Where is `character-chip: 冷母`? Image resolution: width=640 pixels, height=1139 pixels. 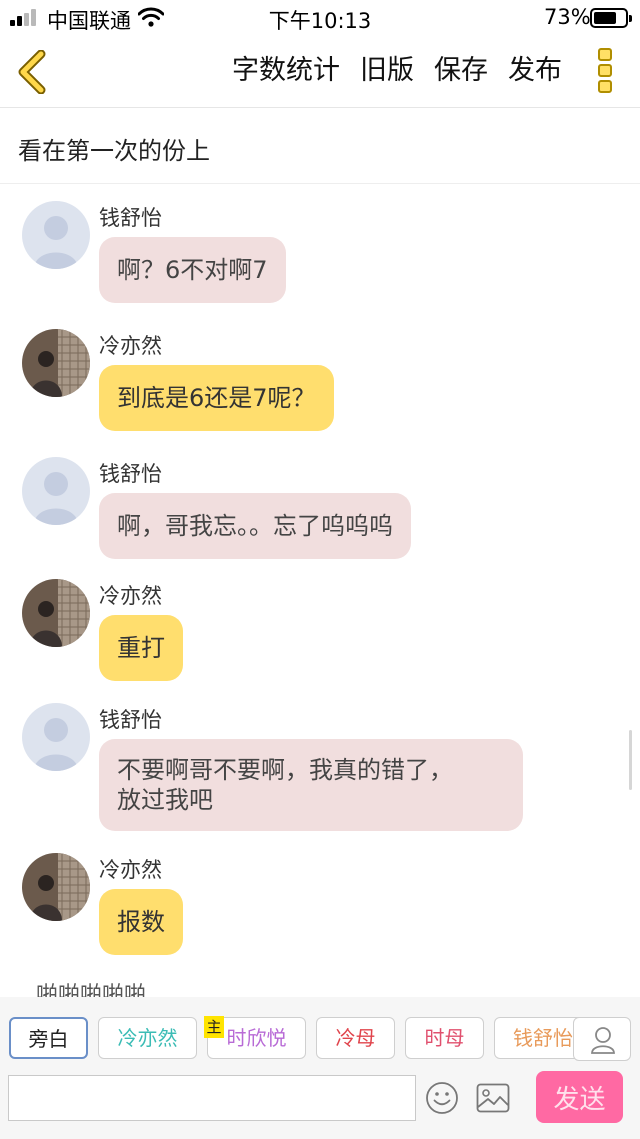 character-chip: 冷母 is located at coordinates (355, 1038).